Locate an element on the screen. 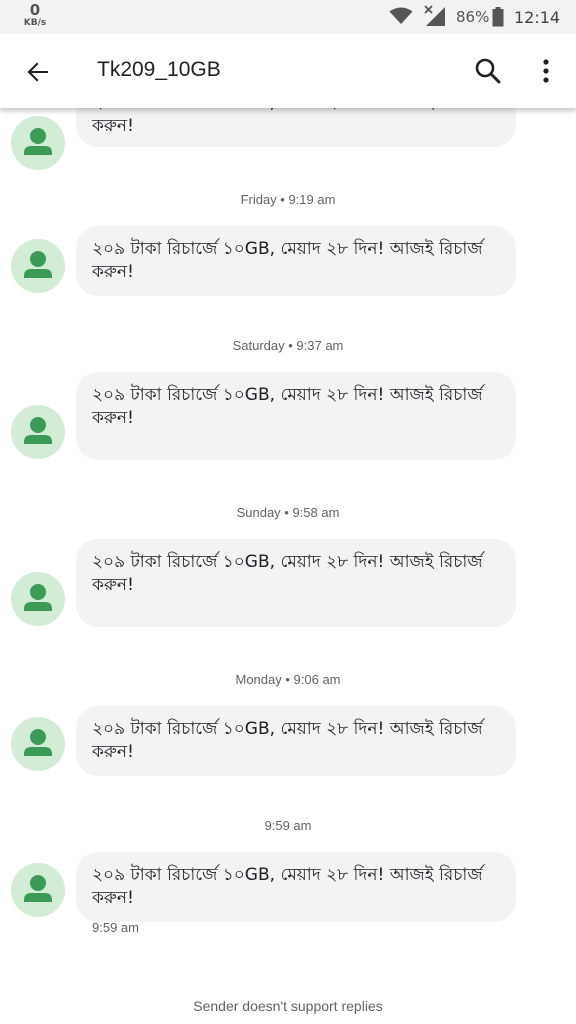  message-text-last-line: করুন! is located at coordinates (113, 126).